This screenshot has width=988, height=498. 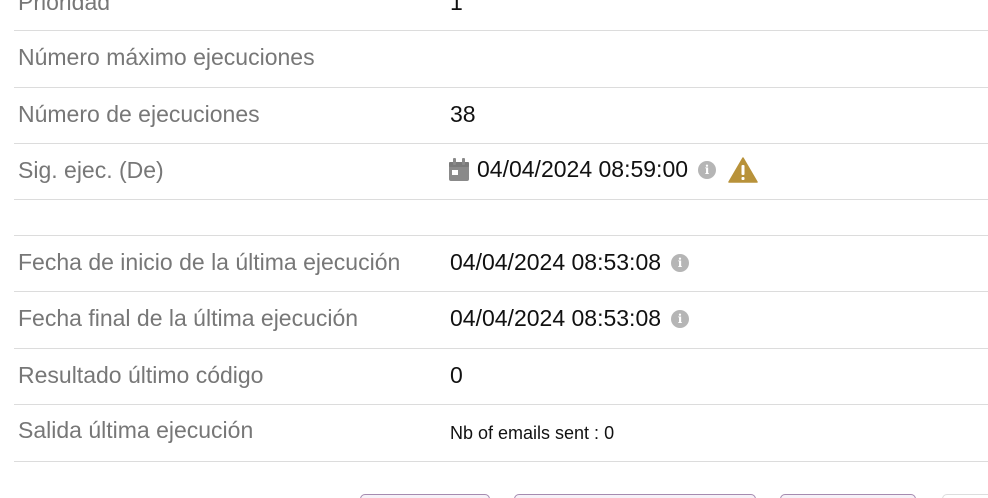 I want to click on row-sig-ejec: Sig. ejec. (De) 04/04/2024 08:59:00 i, so click(x=501, y=172).